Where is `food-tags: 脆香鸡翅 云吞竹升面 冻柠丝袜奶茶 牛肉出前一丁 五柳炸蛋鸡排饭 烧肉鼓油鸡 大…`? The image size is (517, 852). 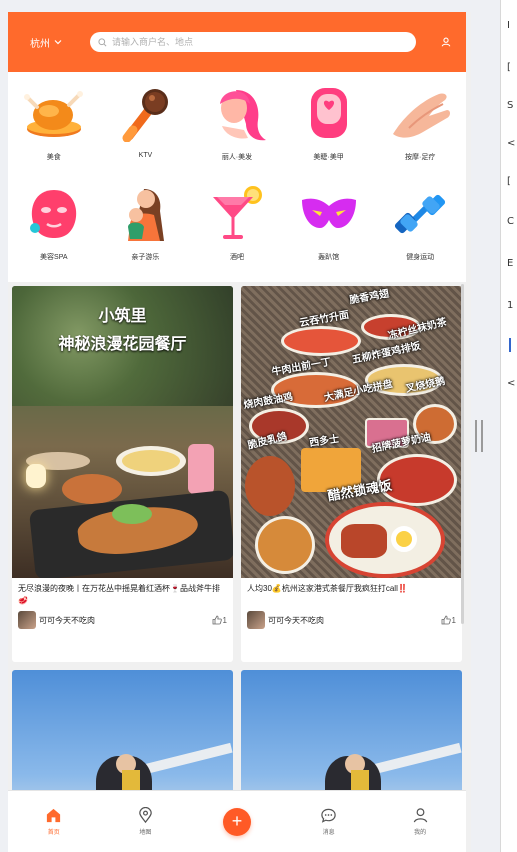 food-tags: 脆香鸡翅 云吞竹升面 冻柠丝袜奶茶 牛肉出前一丁 五柳炸蛋鸡排饭 烧肉鼓油鸡 大… is located at coordinates (351, 432).